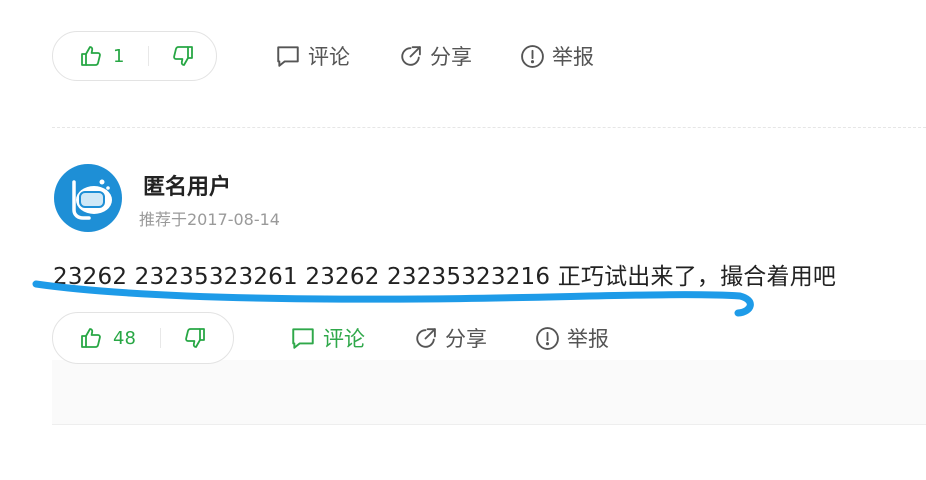  I want to click on like-button: 48, so click(107, 338).